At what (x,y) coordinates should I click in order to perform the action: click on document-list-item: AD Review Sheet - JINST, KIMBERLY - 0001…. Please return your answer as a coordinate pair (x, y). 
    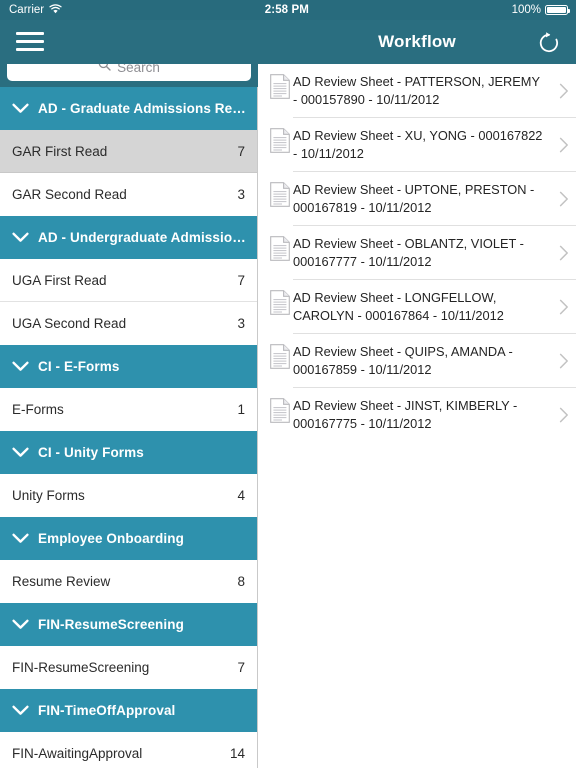
    Looking at the image, I should click on (417, 415).